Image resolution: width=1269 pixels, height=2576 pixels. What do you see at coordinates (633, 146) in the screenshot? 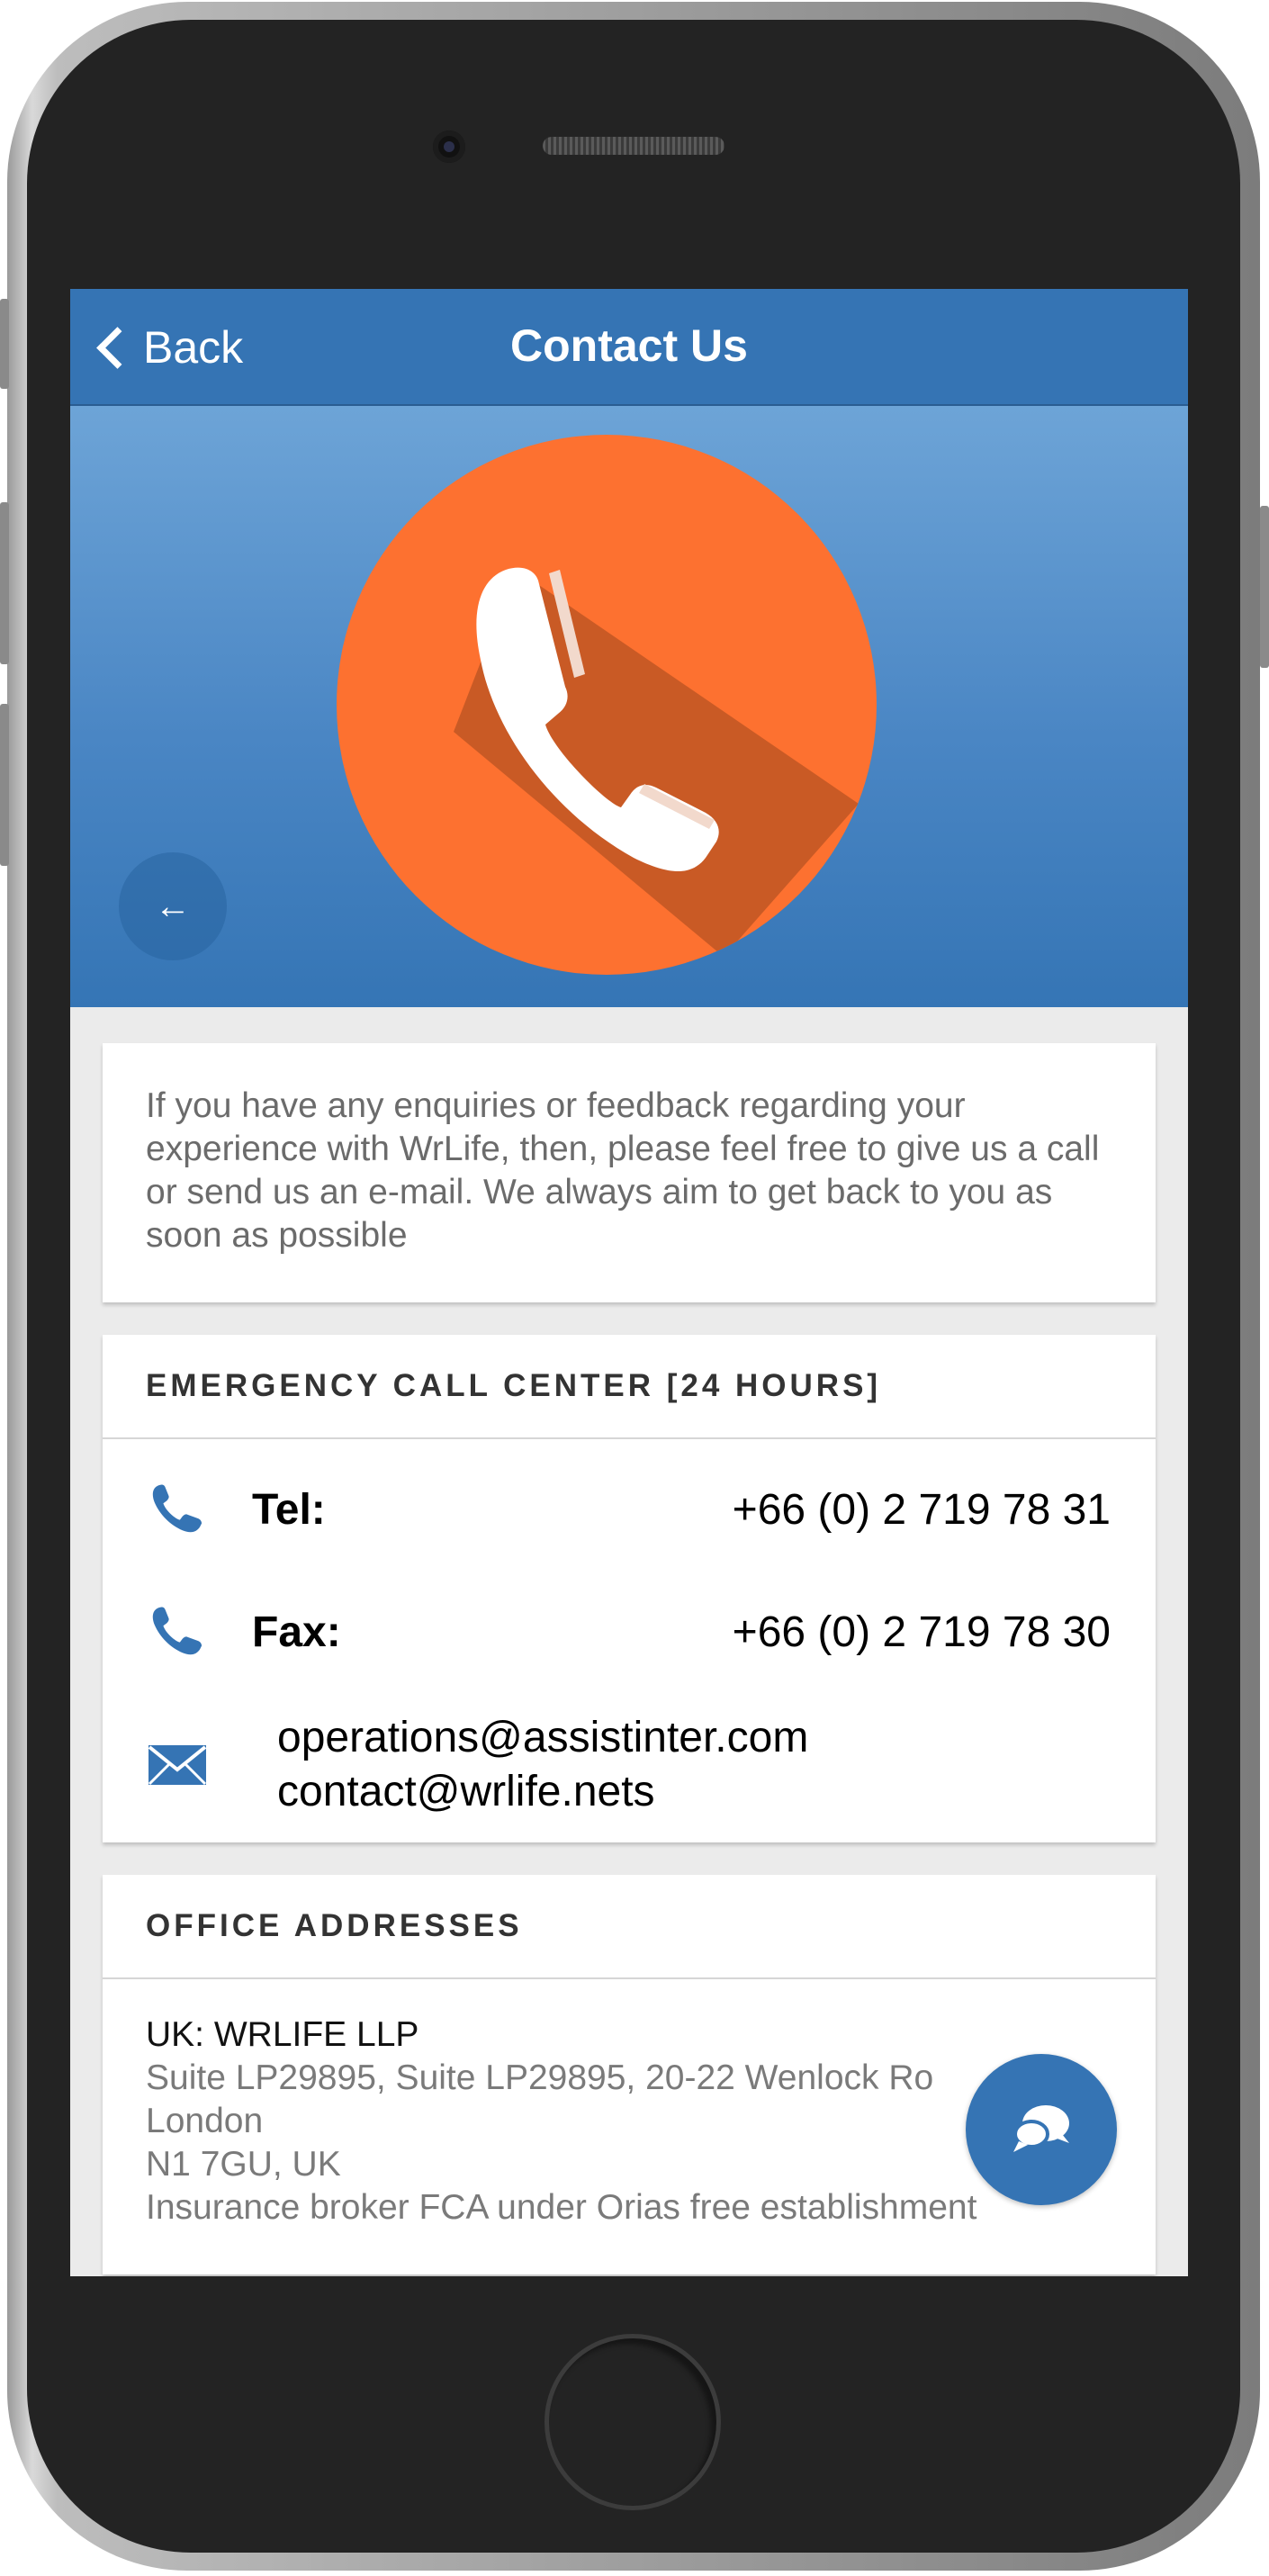
I see `earpiece-speaker` at bounding box center [633, 146].